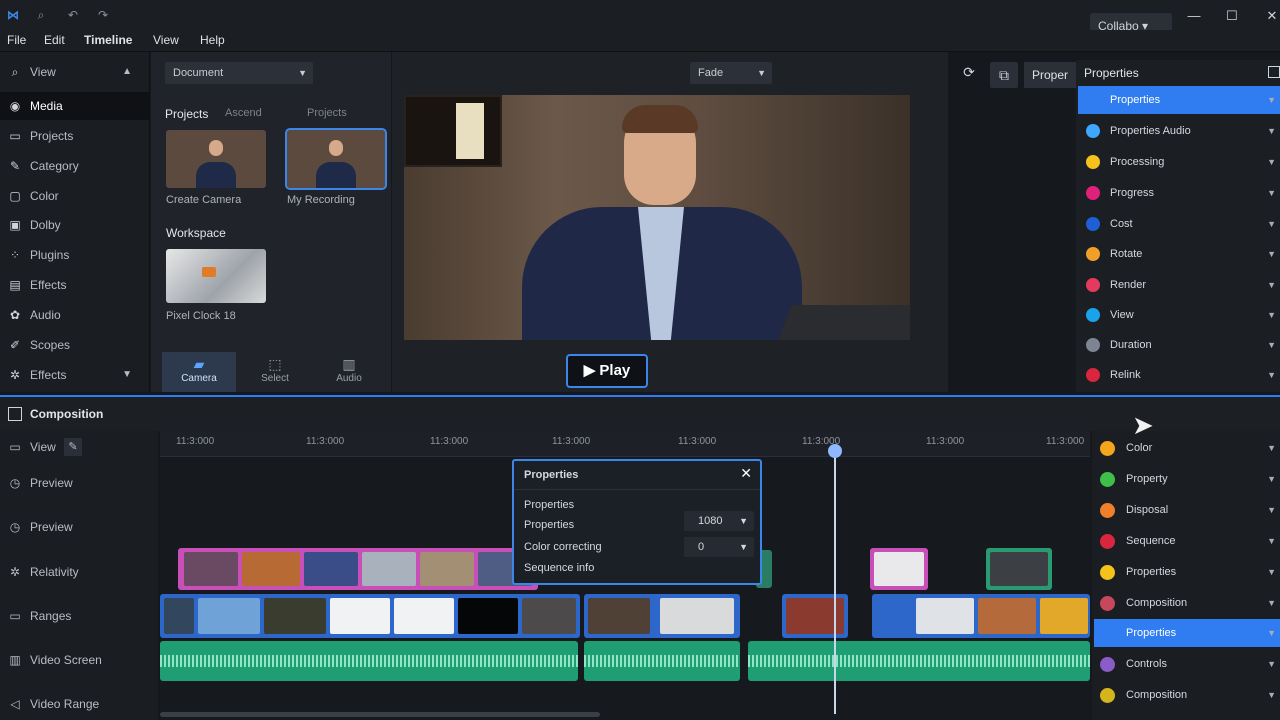  Describe the element at coordinates (657, 217) in the screenshot. I see `video-preview` at that location.